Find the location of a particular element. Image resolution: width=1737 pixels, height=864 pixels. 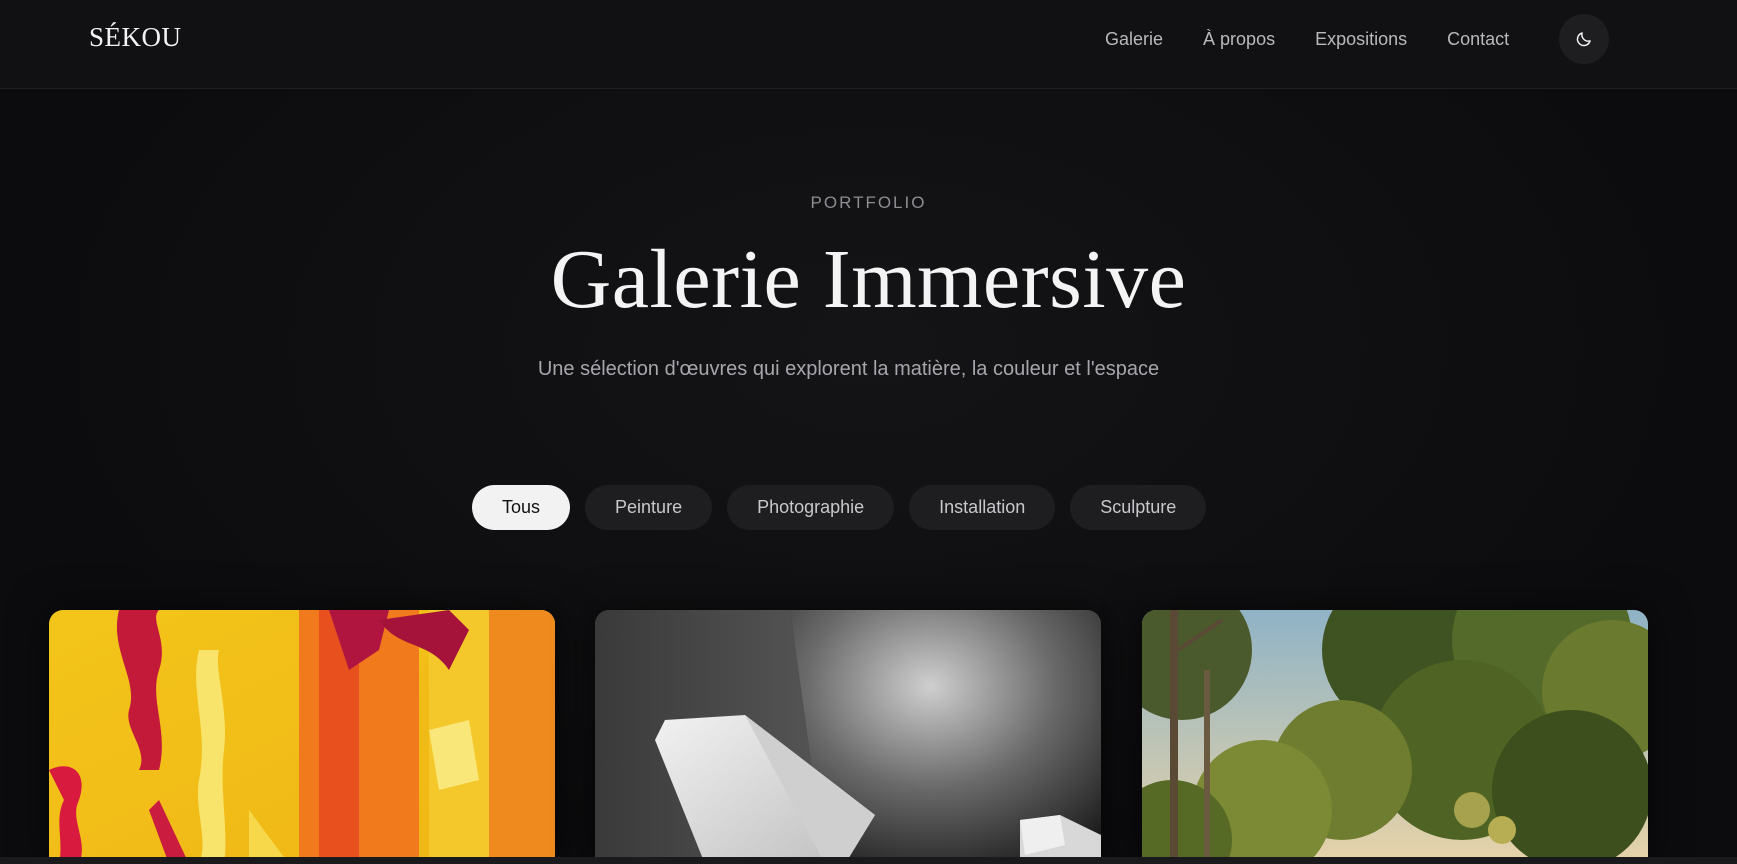

artwork-card-landscape-painting is located at coordinates (1395, 737).